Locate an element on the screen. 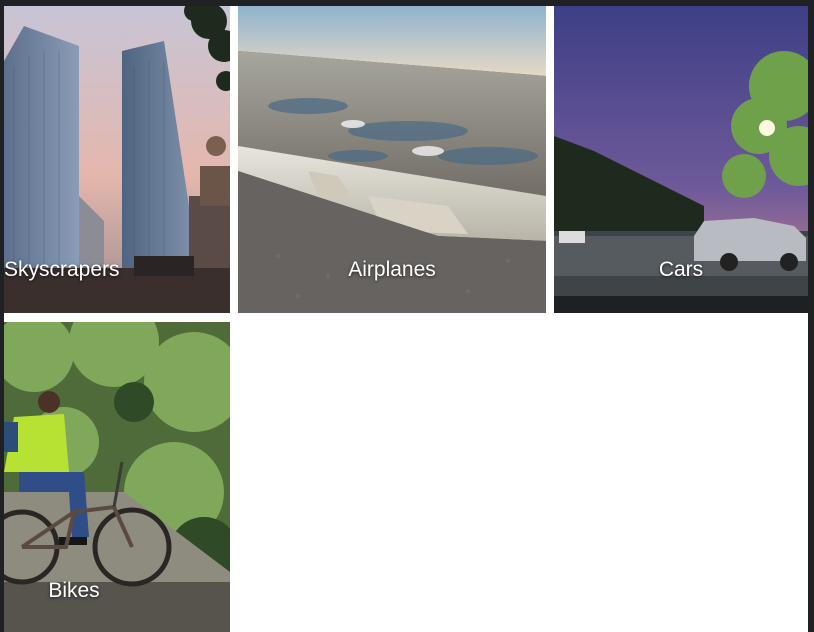 The width and height of the screenshot is (814, 632). tile-label: Cars is located at coordinates (681, 269).